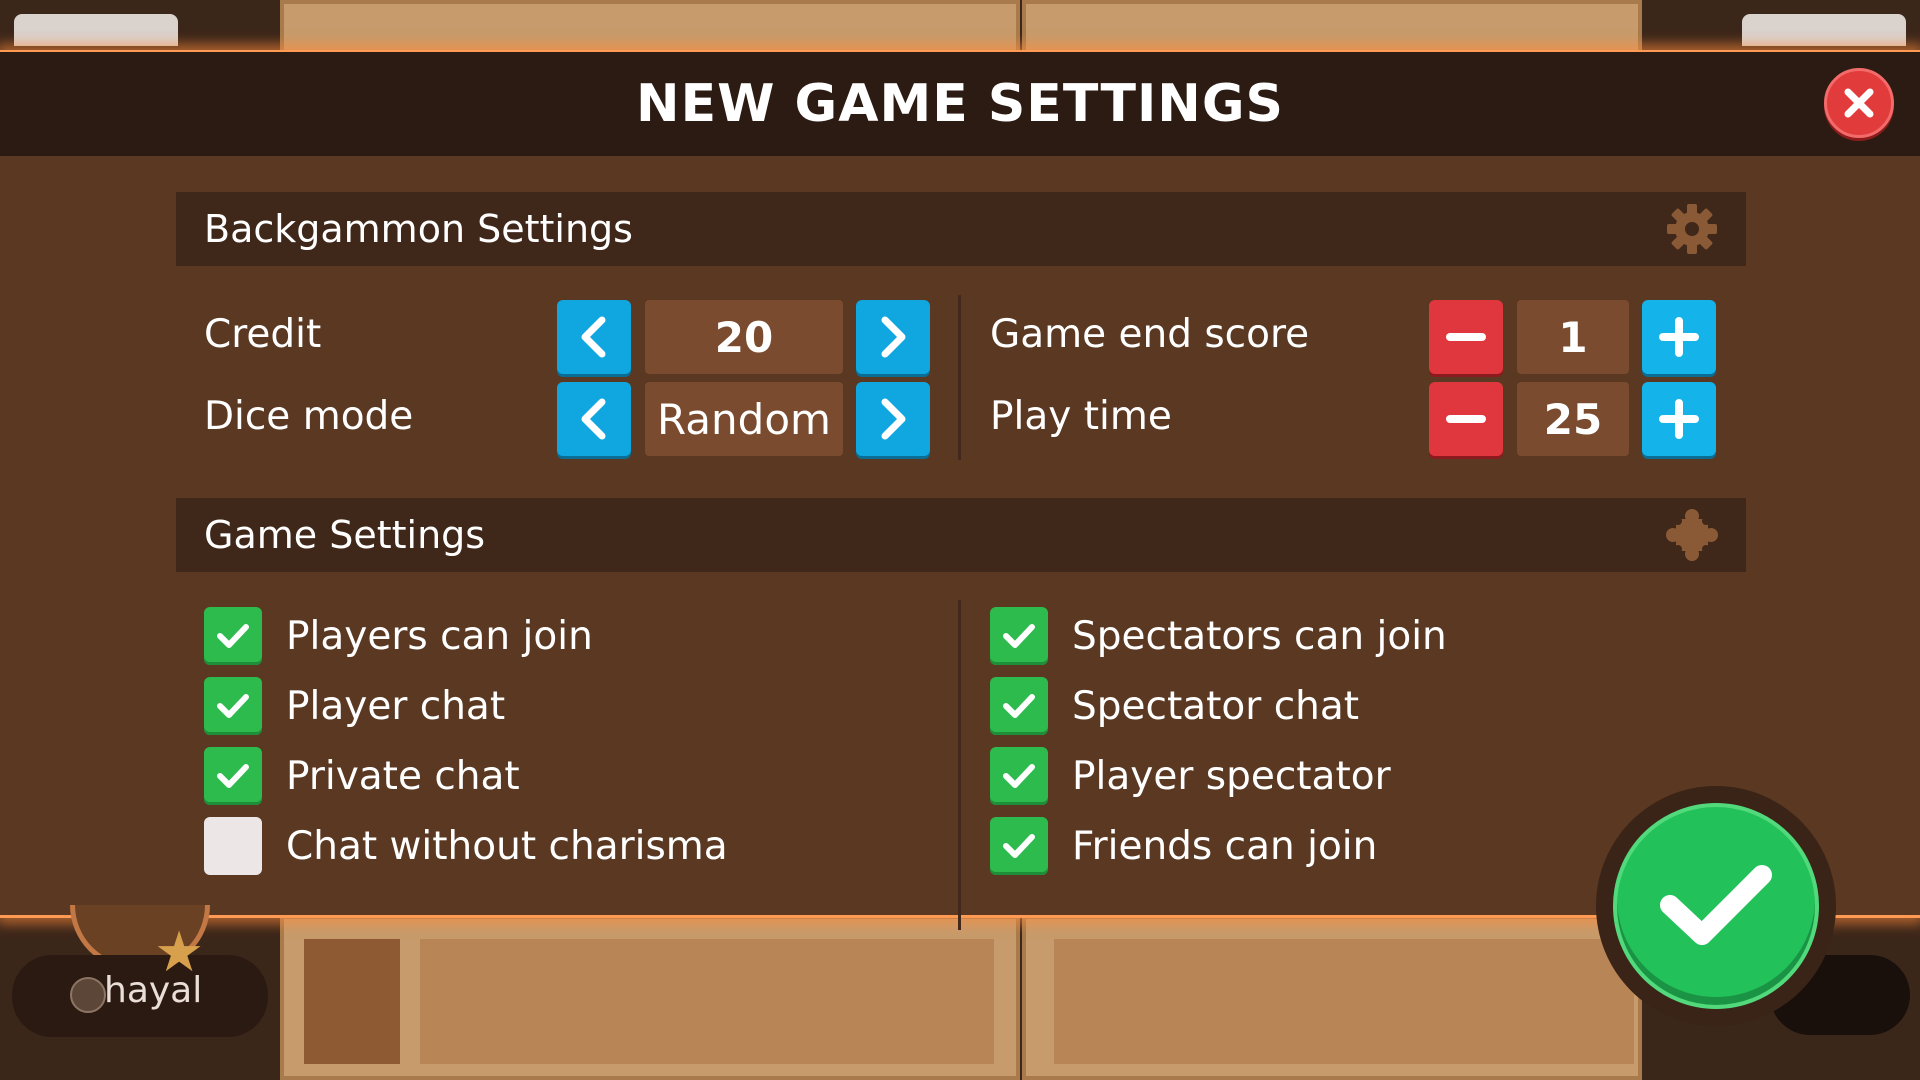 Image resolution: width=1920 pixels, height=1080 pixels. Describe the element at coordinates (403, 776) in the screenshot. I see `option-label: Private chat` at that location.